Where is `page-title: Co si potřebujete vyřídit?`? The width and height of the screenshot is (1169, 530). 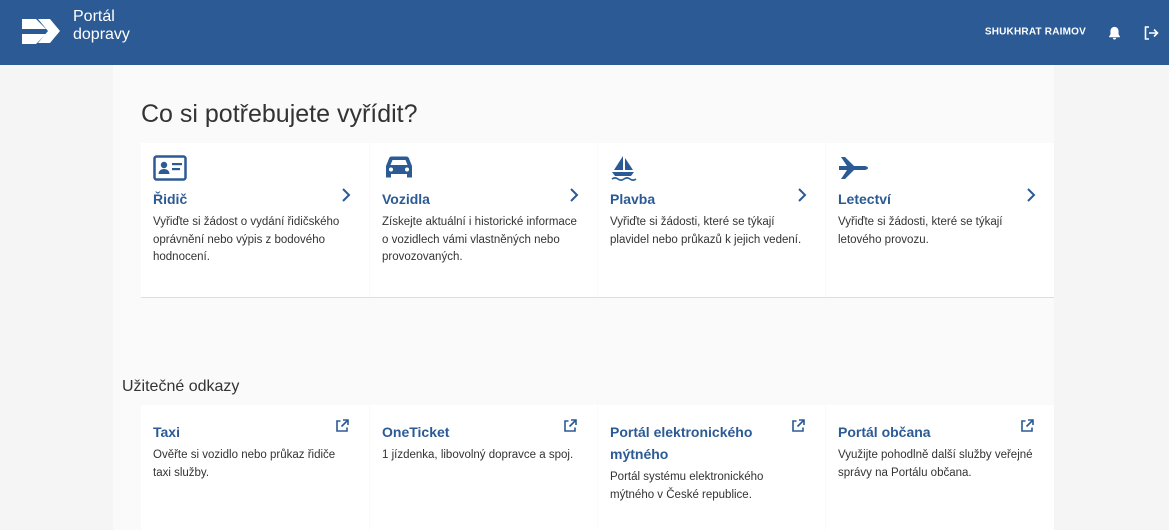
page-title: Co si potřebujete vyřídit? is located at coordinates (279, 114).